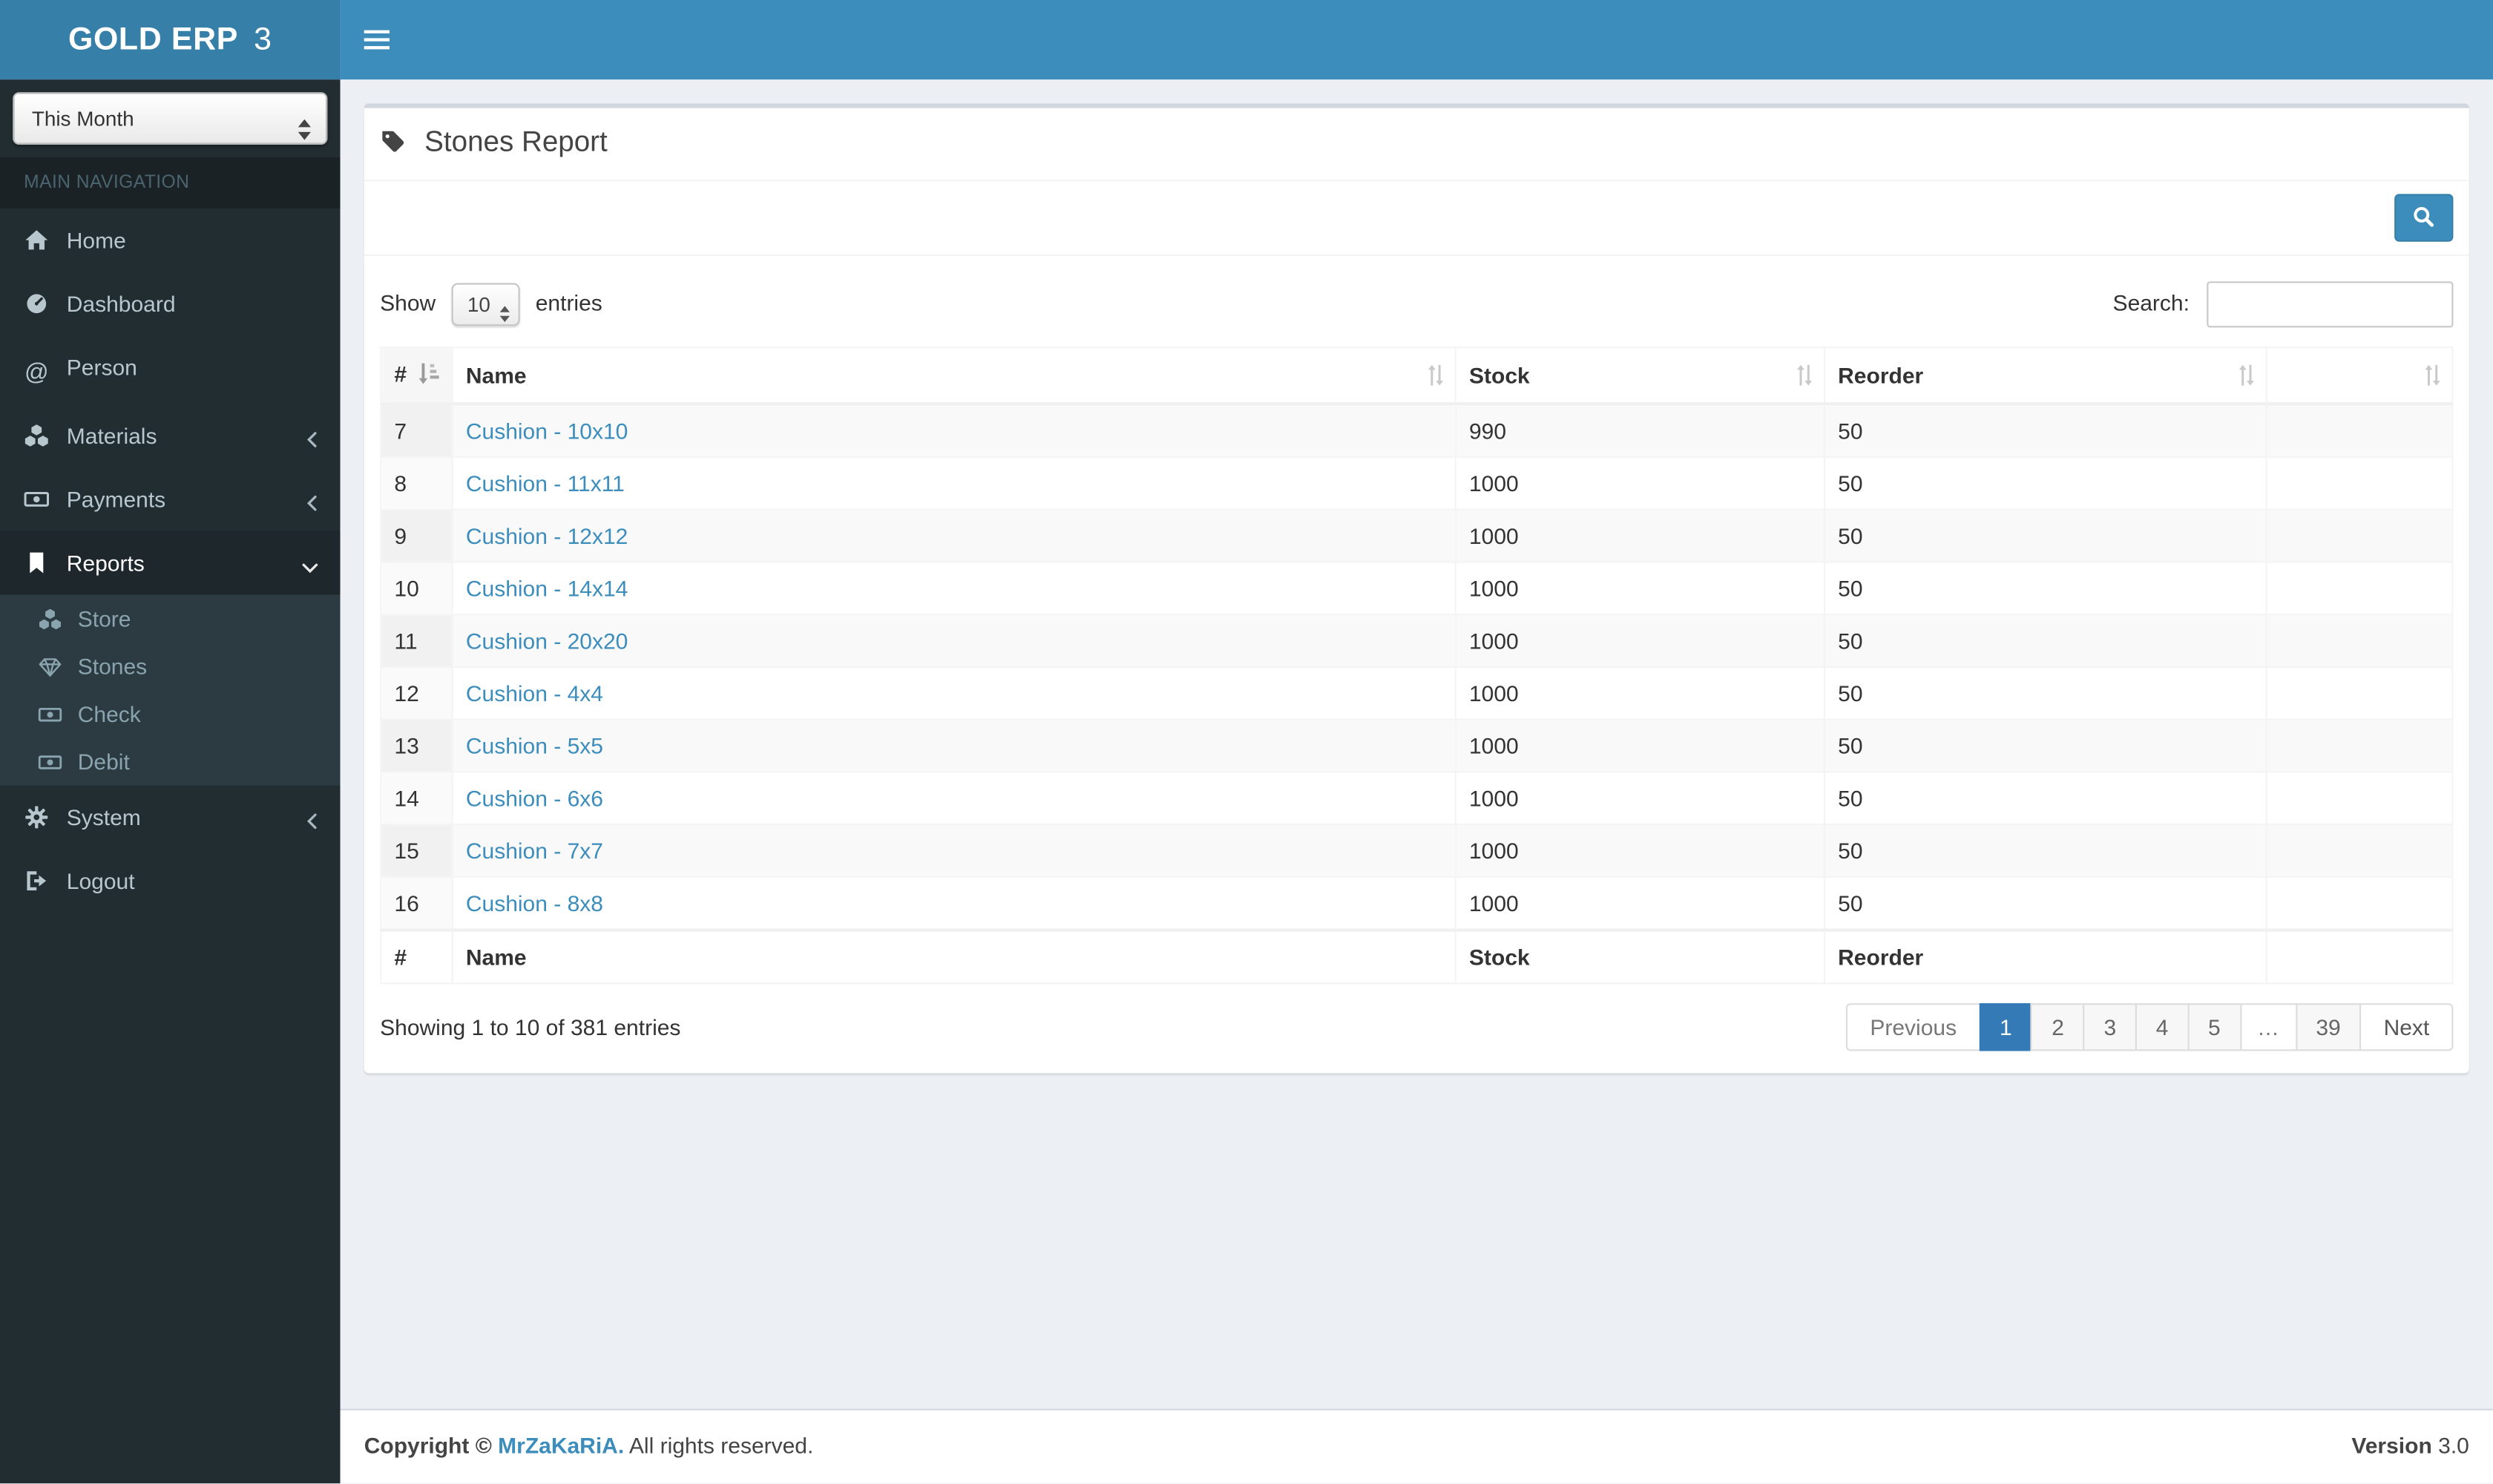  I want to click on period-select: This Month, so click(170, 118).